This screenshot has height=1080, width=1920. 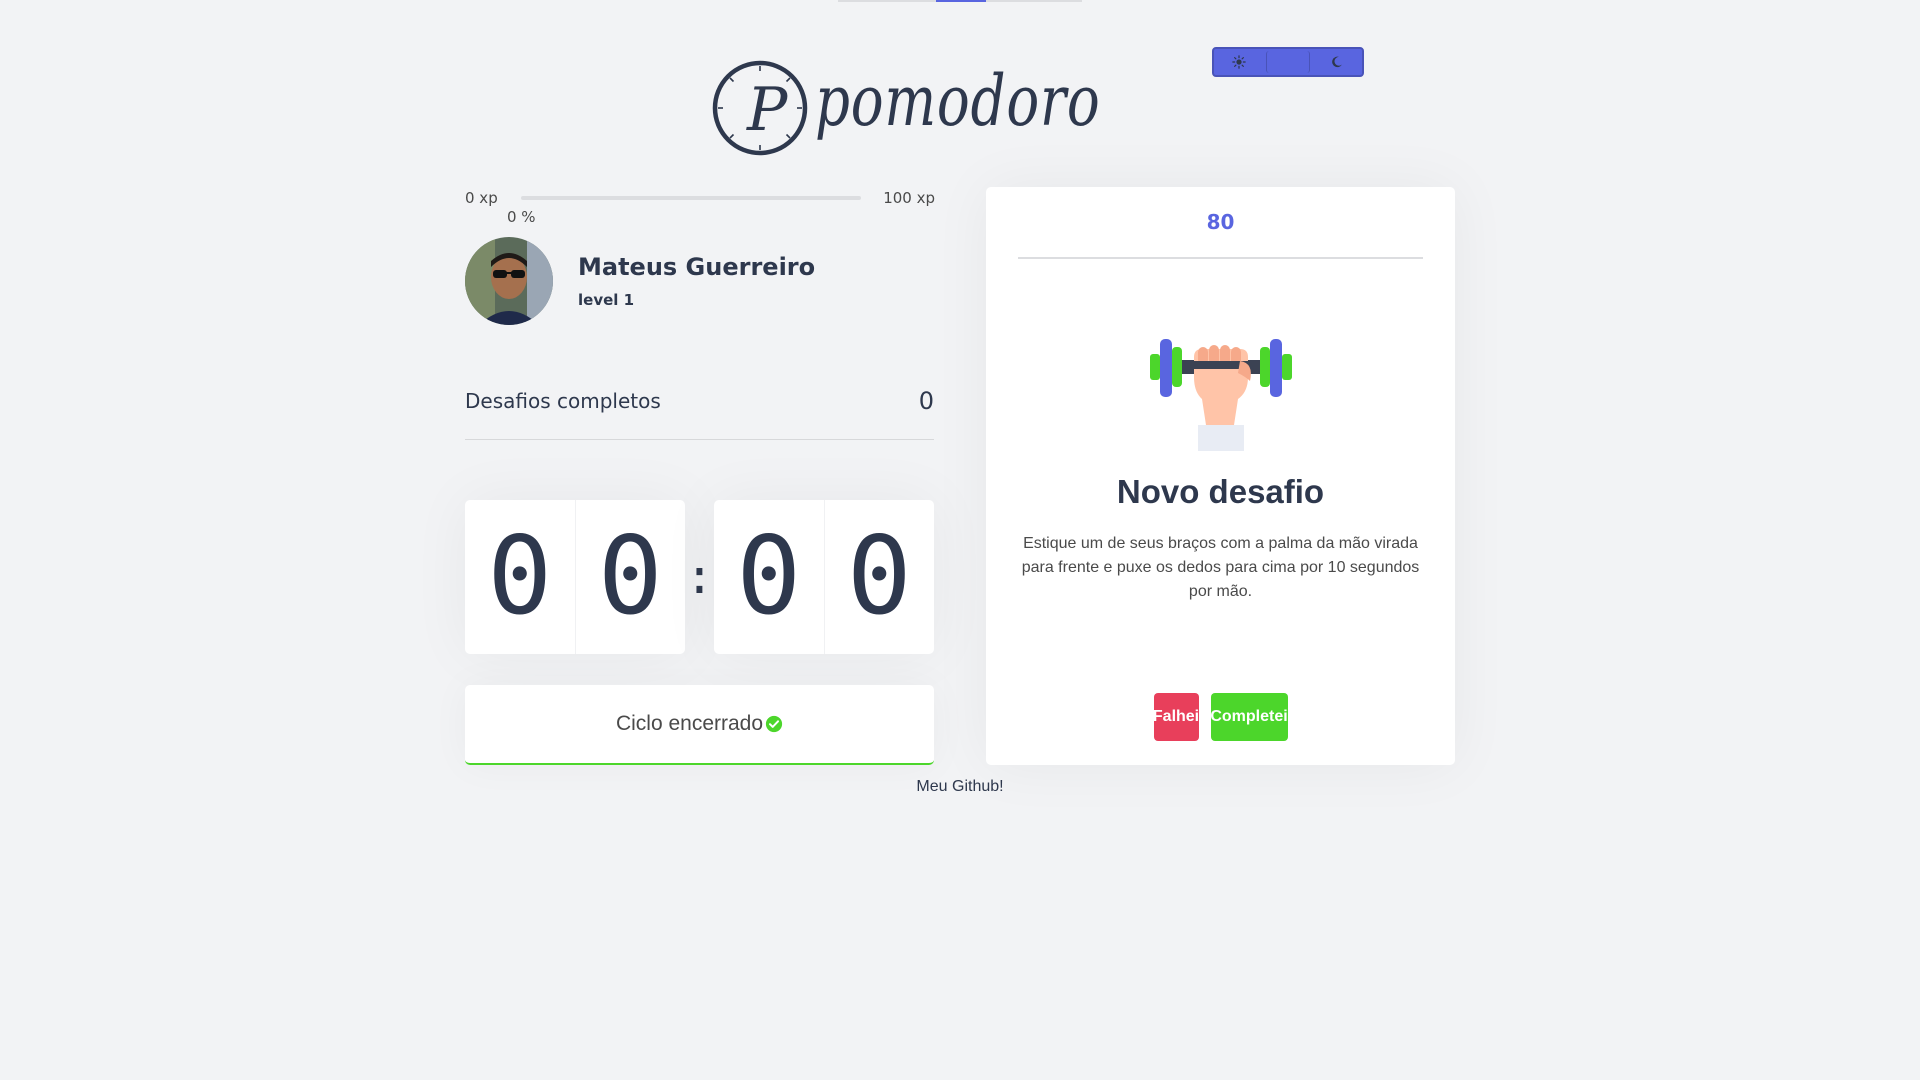 I want to click on countdown-seconds: 0 0, so click(x=824, y=577).